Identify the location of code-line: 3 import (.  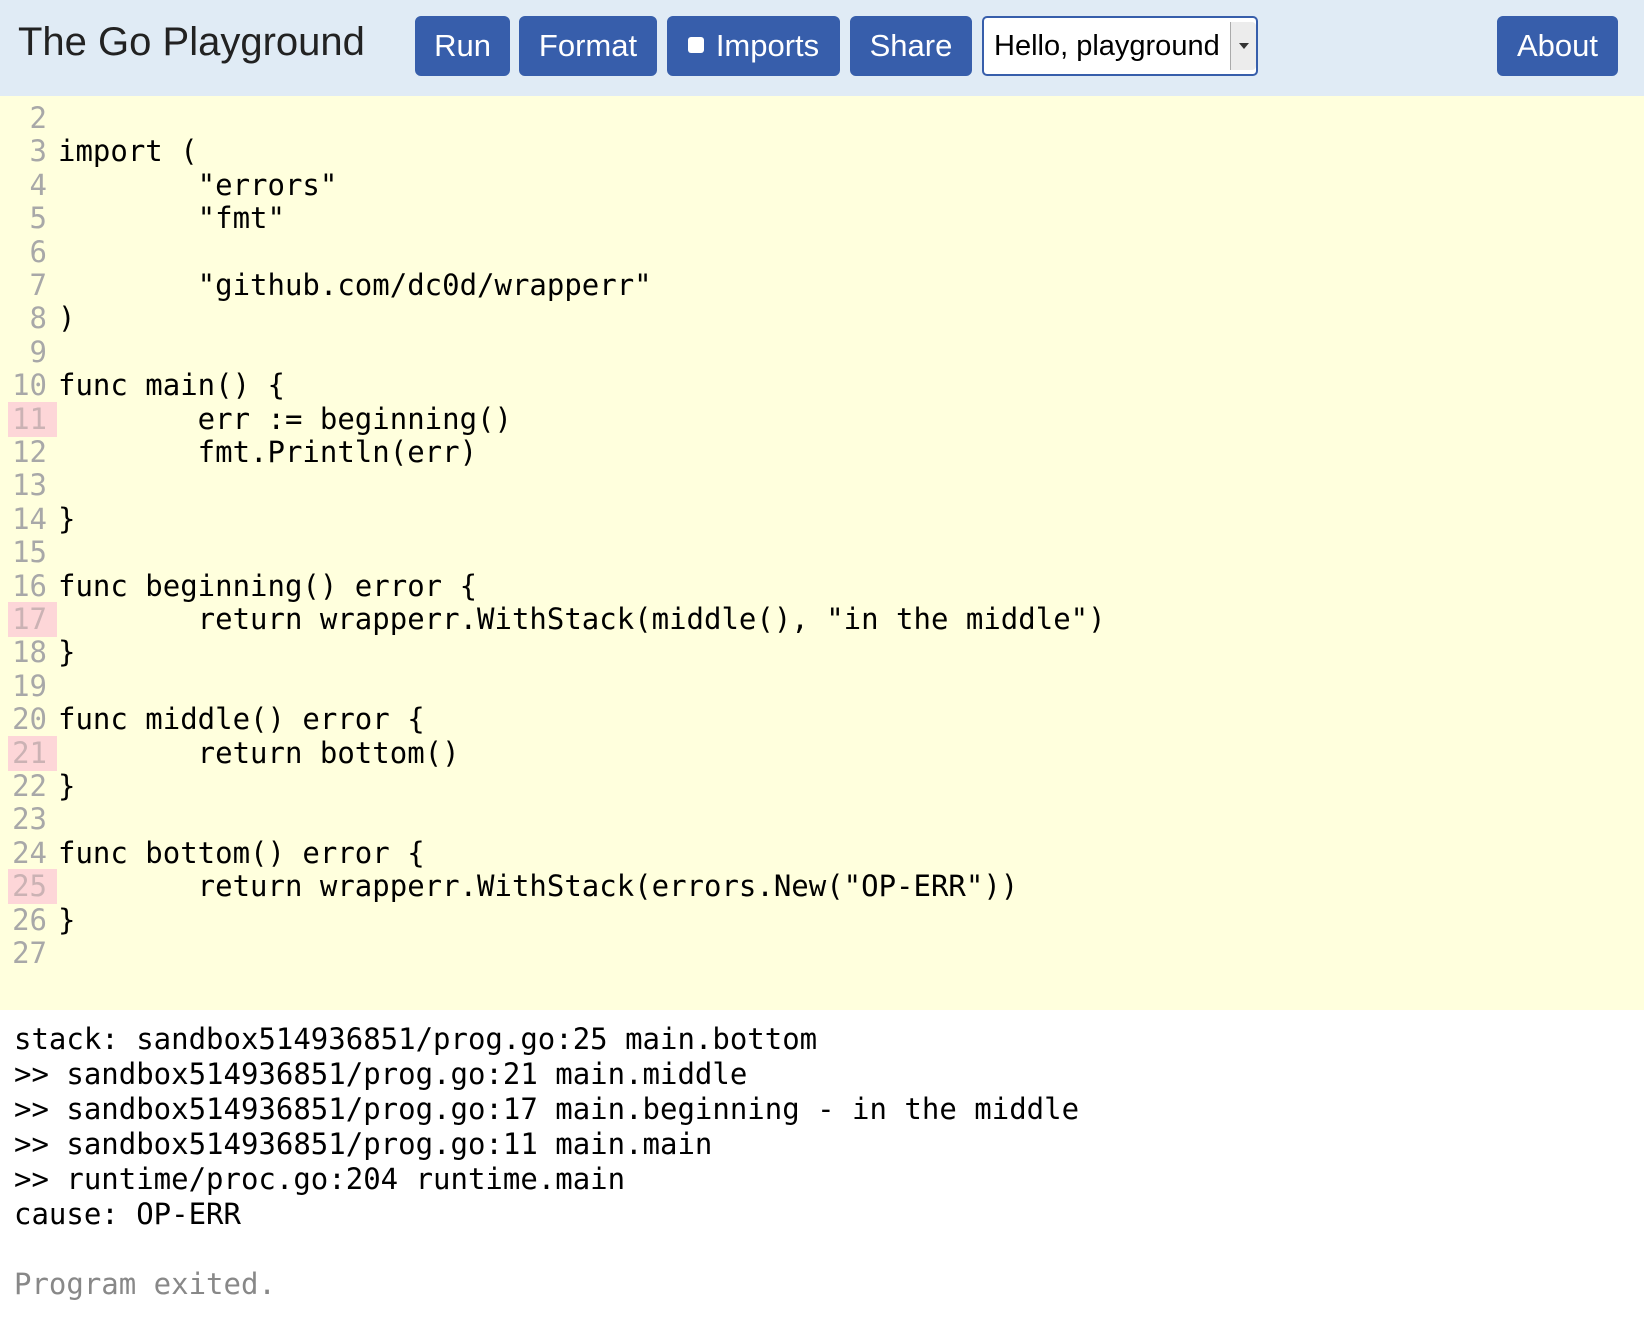
(822, 151).